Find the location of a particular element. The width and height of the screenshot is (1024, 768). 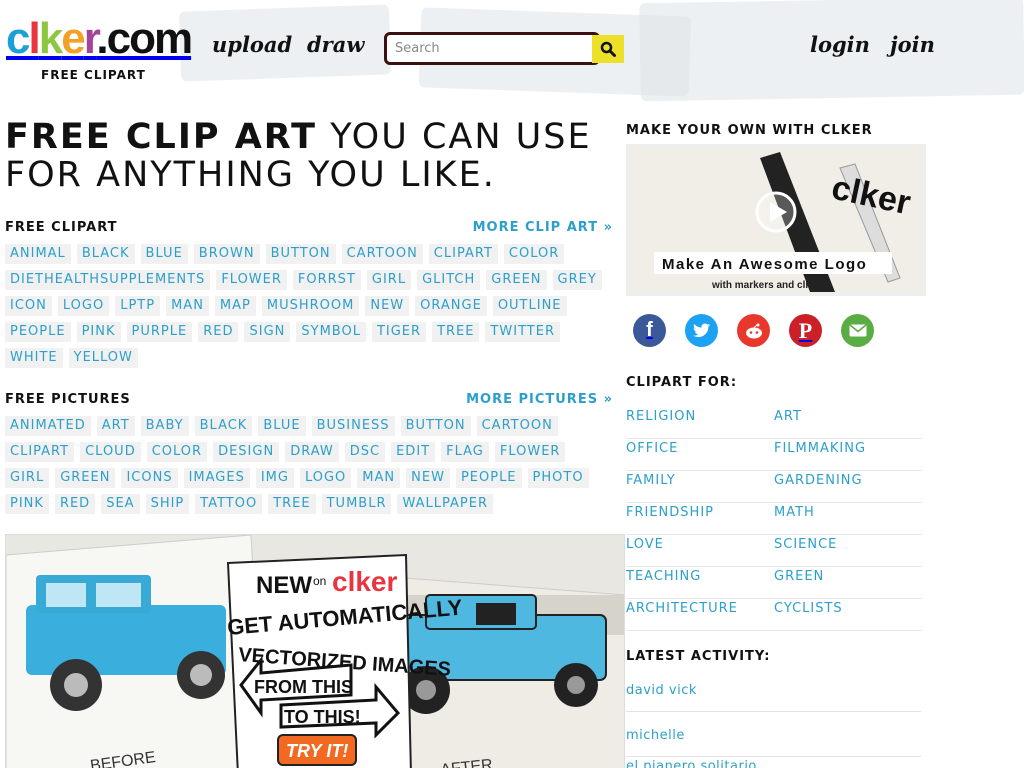

category-link: FILMMAKING is located at coordinates (848, 455).